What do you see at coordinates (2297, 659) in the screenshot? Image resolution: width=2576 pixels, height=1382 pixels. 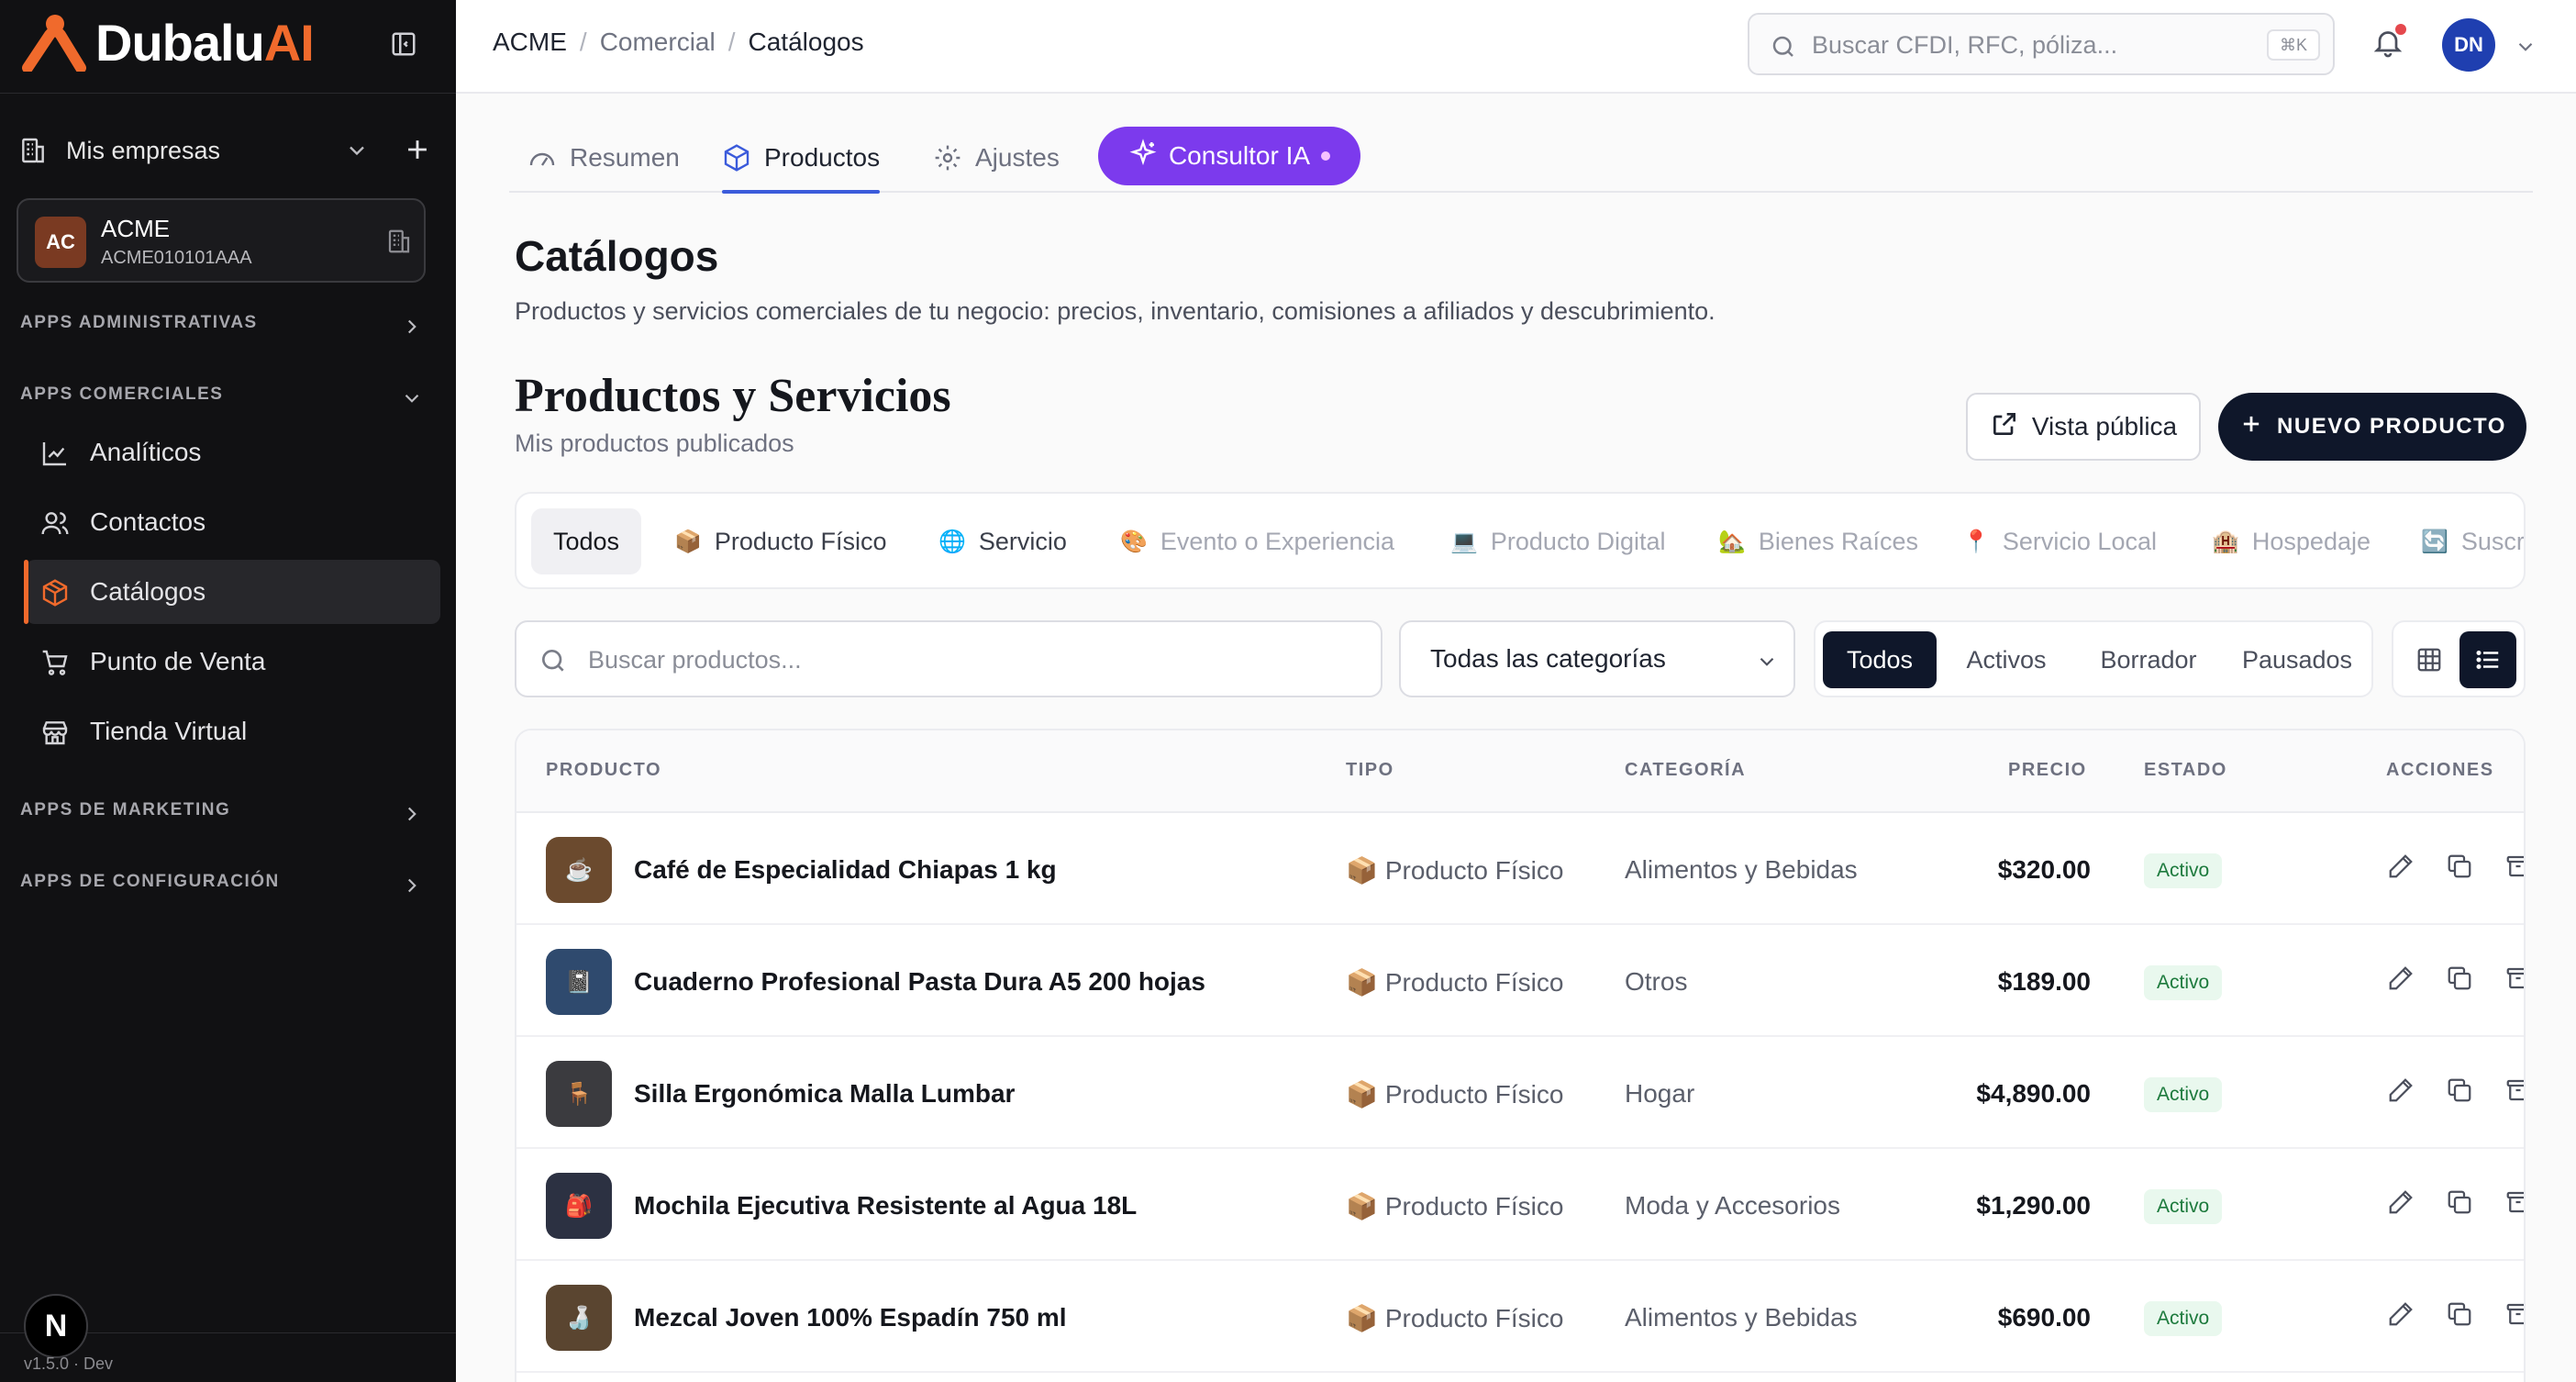 I see `status-pausados: Pausados` at bounding box center [2297, 659].